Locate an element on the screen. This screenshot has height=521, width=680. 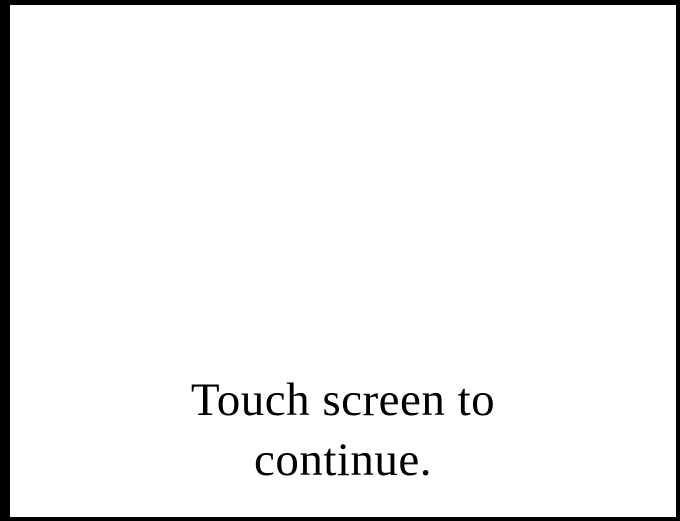
touch-prompt-line-2: continue. is located at coordinates (343, 460).